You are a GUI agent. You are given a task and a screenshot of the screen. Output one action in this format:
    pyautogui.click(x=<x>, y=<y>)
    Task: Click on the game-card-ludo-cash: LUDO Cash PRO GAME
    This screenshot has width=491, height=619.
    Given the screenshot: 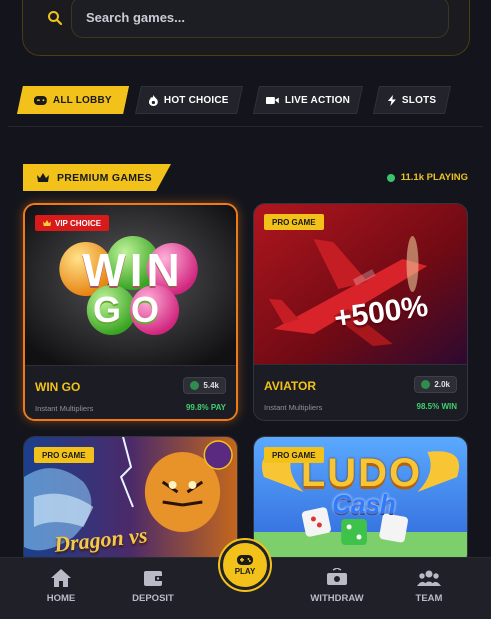 What is the action you would take?
    pyautogui.click(x=360, y=501)
    